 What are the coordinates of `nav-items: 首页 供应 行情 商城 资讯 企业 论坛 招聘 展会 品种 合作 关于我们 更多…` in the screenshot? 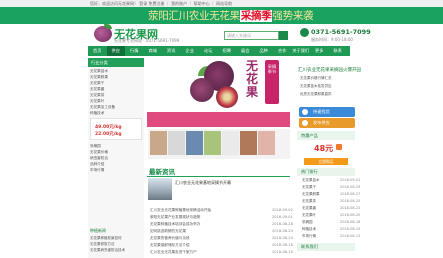 It's located at (217, 51).